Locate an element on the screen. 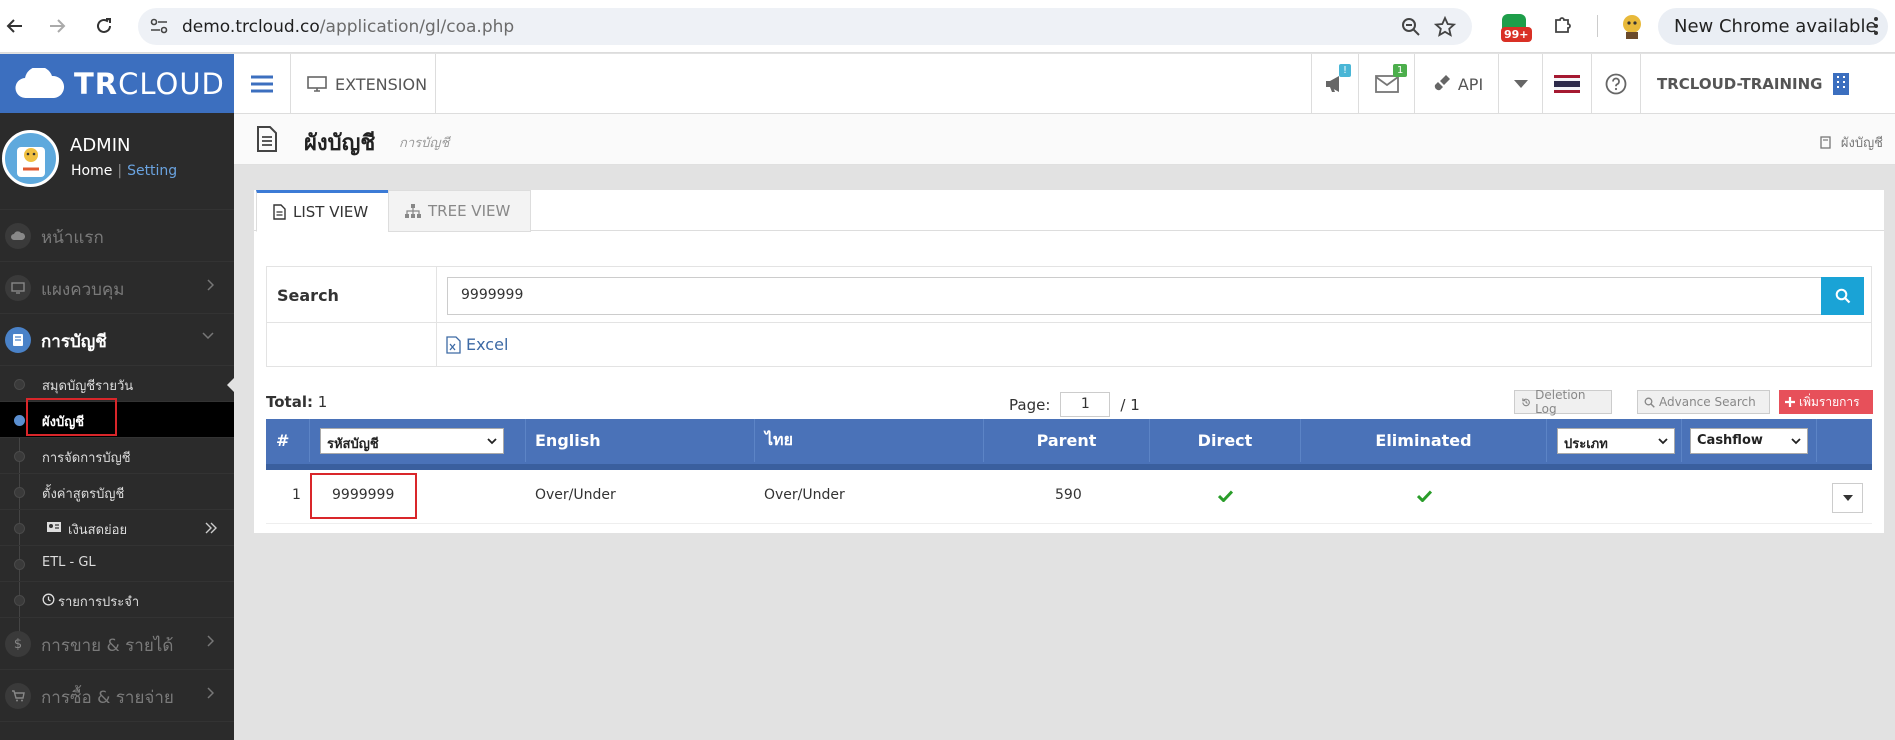 The height and width of the screenshot is (740, 1895). zoom-icon is located at coordinates (1411, 27).